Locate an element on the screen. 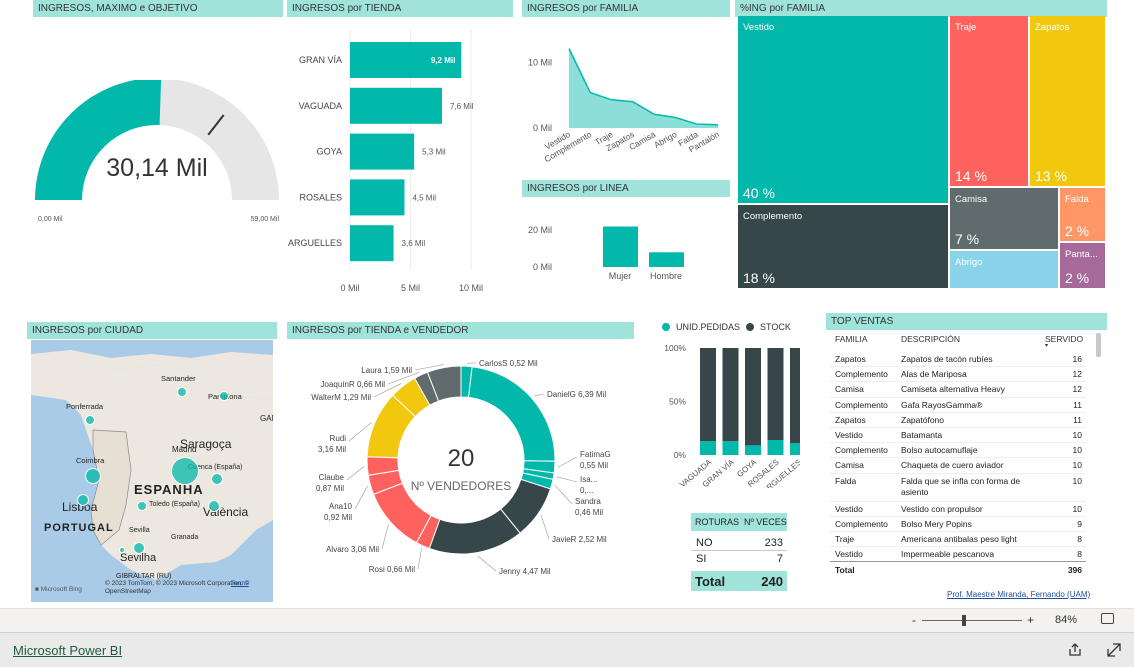 The height and width of the screenshot is (667, 1134). table-row: Complemento Gafa RayosGamma® 11 is located at coordinates (958, 405).